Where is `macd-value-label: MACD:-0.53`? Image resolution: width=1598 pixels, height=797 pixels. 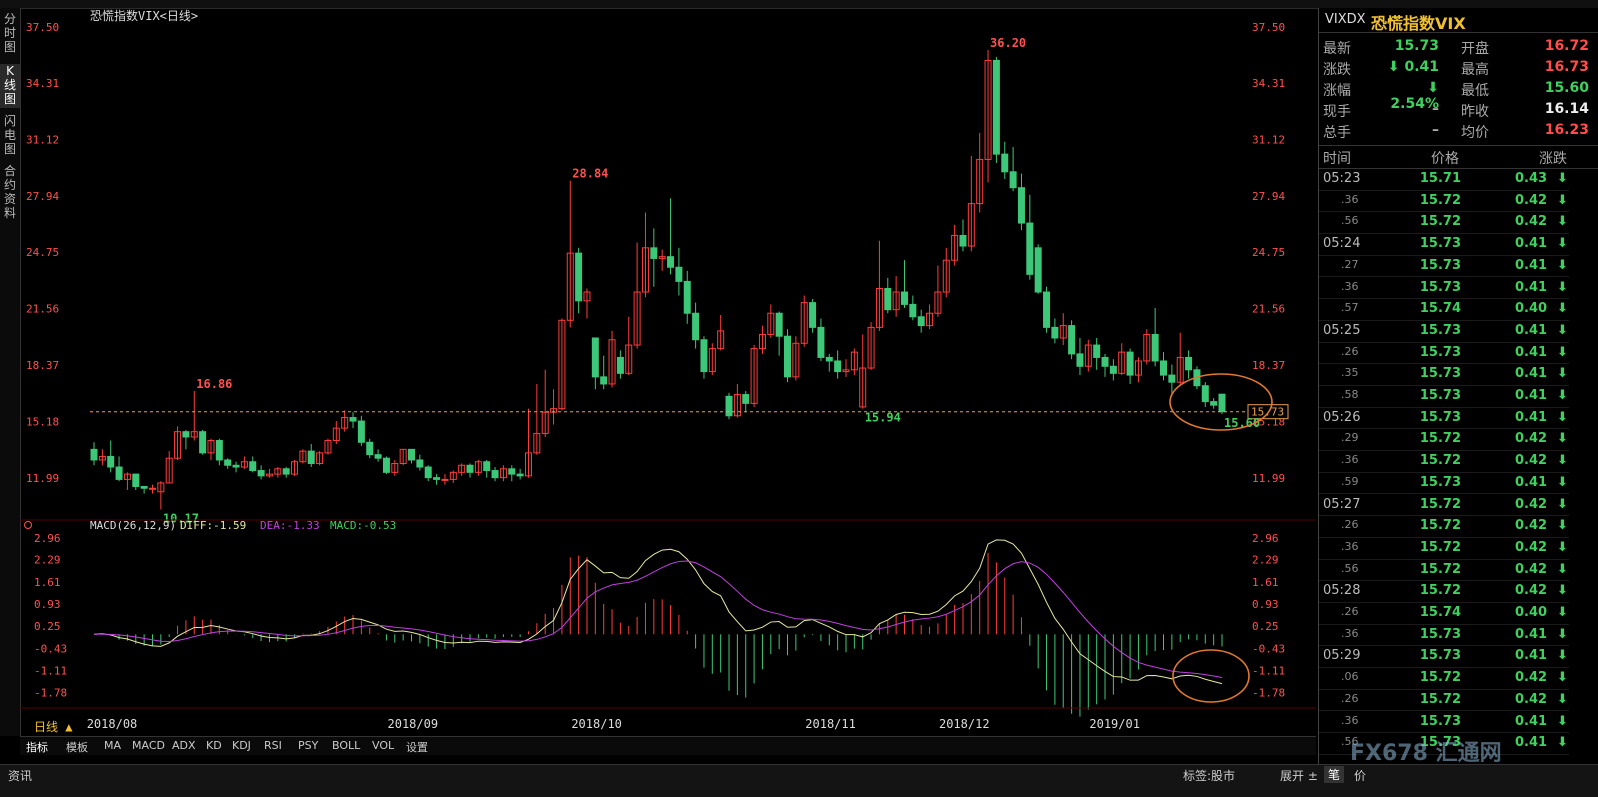
macd-value-label: MACD:-0.53 is located at coordinates (363, 525).